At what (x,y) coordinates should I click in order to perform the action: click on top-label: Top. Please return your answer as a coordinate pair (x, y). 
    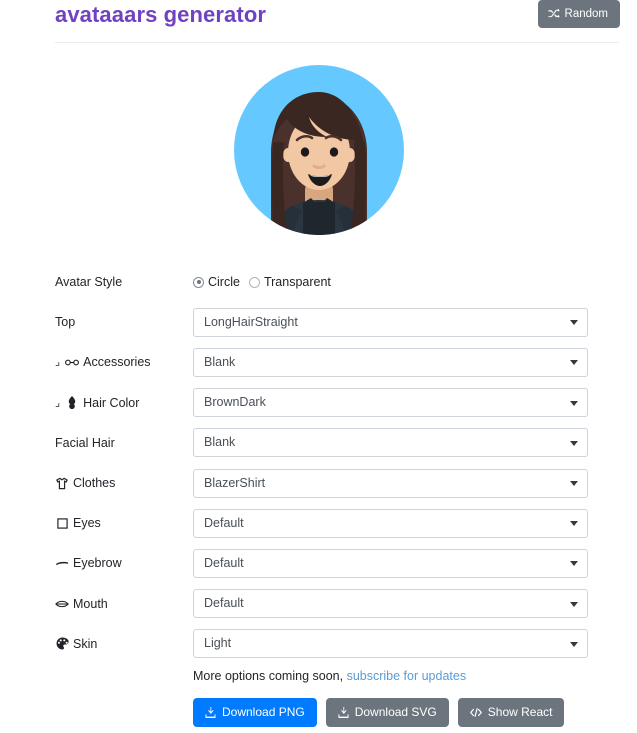
    Looking at the image, I should click on (96, 322).